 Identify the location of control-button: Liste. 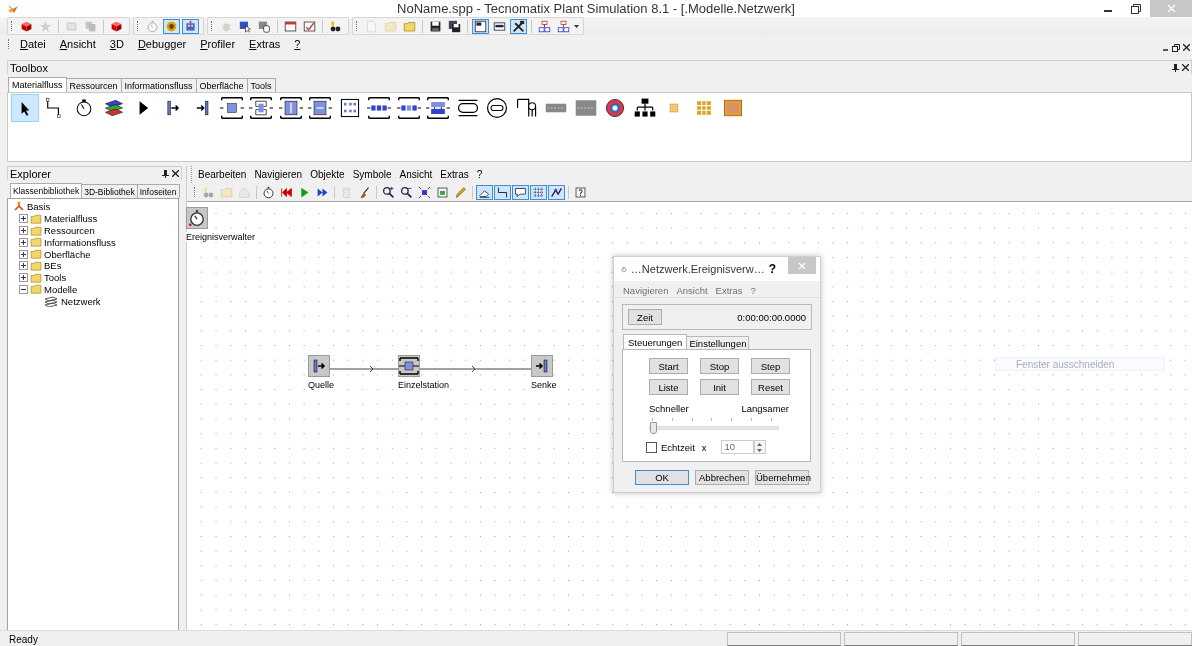
(668, 387).